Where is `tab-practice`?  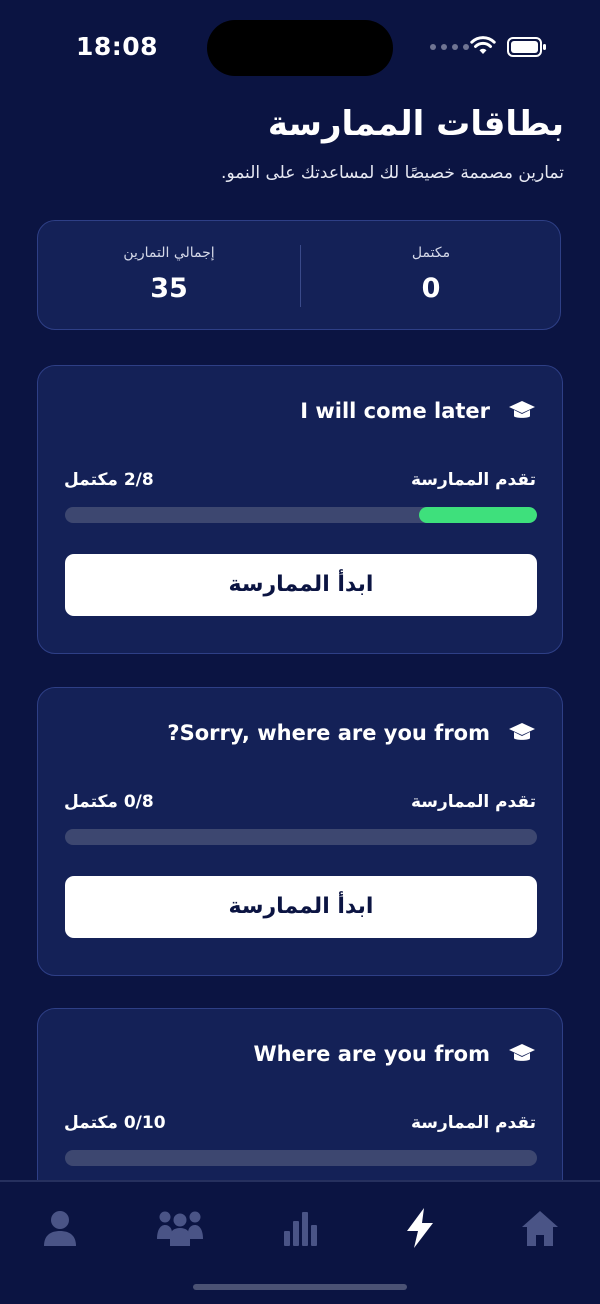
tab-practice is located at coordinates (420, 1228).